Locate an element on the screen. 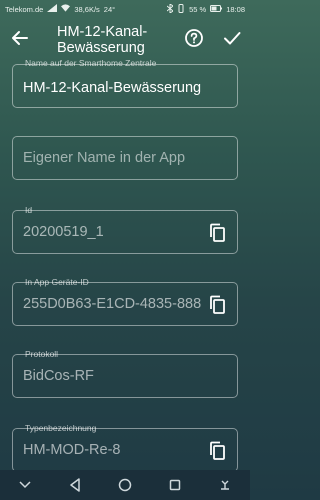 Image resolution: width=320 pixels, height=500 pixels. id-field: Id 20200519_1 is located at coordinates (125, 229).